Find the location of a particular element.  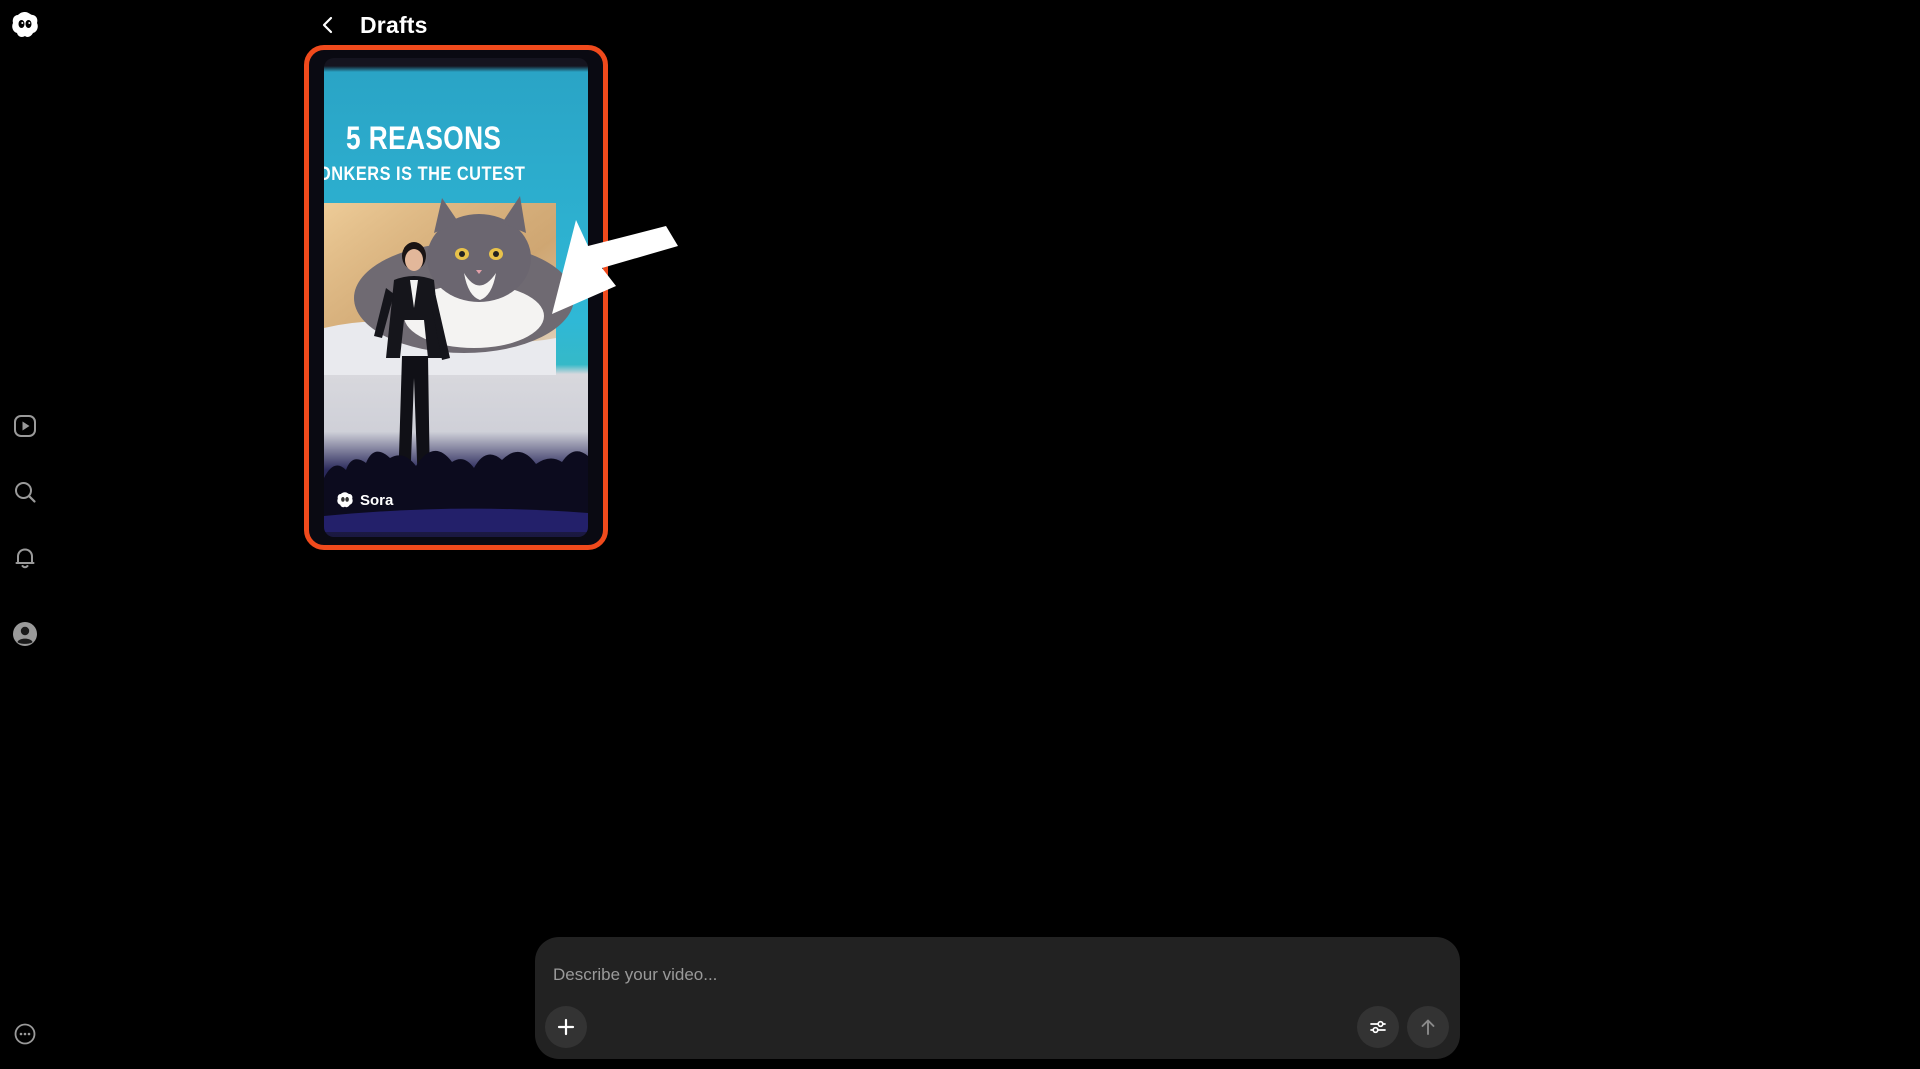

back-button is located at coordinates (328, 25).